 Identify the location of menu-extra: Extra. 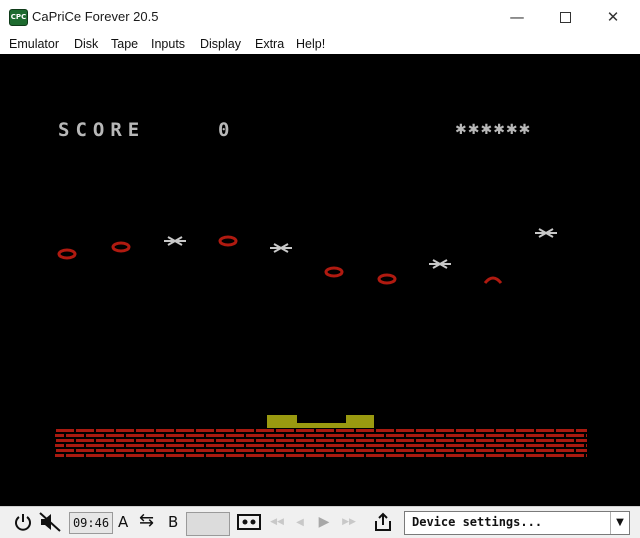
(269, 44).